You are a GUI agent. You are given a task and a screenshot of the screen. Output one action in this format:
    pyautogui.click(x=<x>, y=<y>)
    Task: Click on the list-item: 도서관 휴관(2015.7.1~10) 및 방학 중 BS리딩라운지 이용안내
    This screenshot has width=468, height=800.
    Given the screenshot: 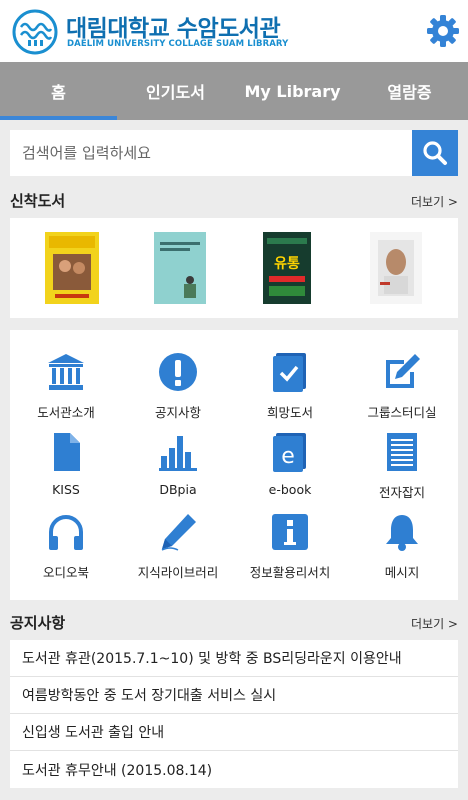 What is the action you would take?
    pyautogui.click(x=234, y=658)
    